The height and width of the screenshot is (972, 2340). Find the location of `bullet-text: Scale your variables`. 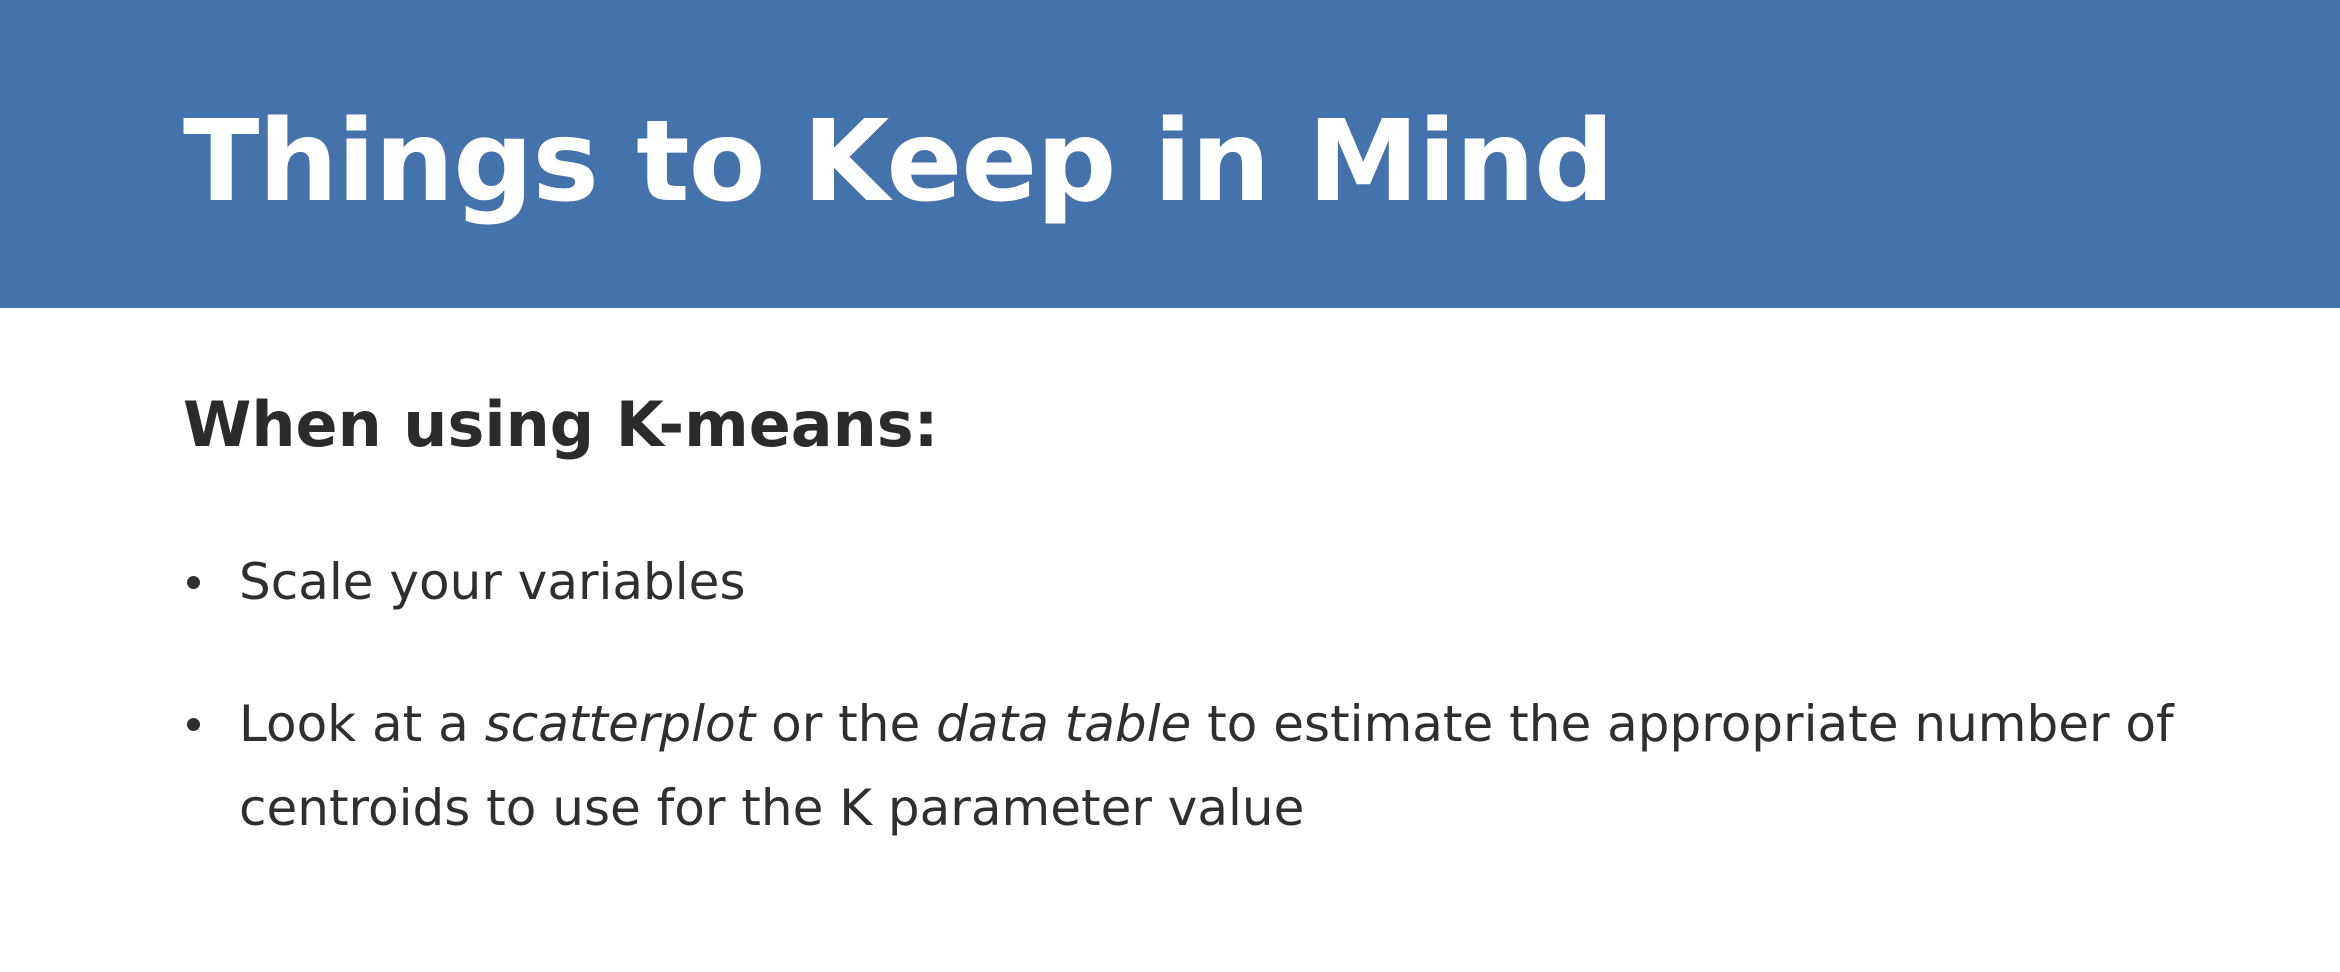

bullet-text: Scale your variables is located at coordinates (492, 582).